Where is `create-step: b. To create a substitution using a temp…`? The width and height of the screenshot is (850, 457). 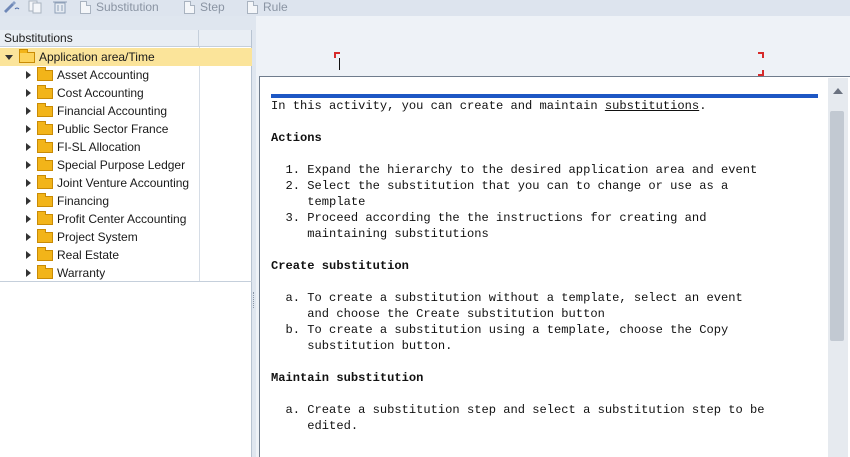 create-step: b. To create a substitution using a temp… is located at coordinates (500, 330).